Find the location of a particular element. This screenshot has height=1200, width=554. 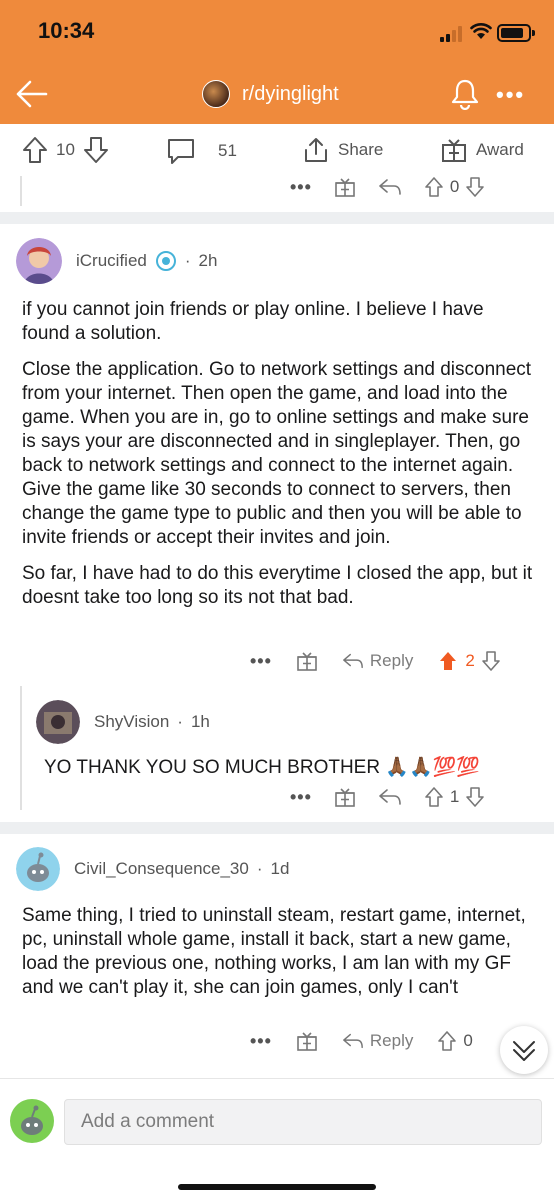

chevron-double-down-icon is located at coordinates (524, 1051).